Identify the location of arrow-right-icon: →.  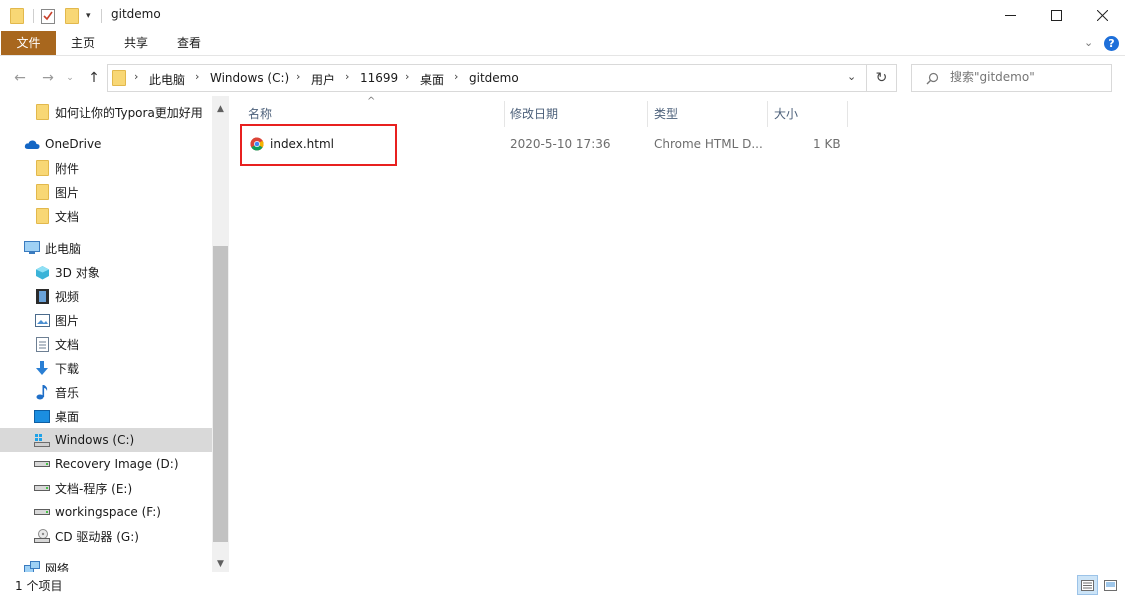
(48, 78).